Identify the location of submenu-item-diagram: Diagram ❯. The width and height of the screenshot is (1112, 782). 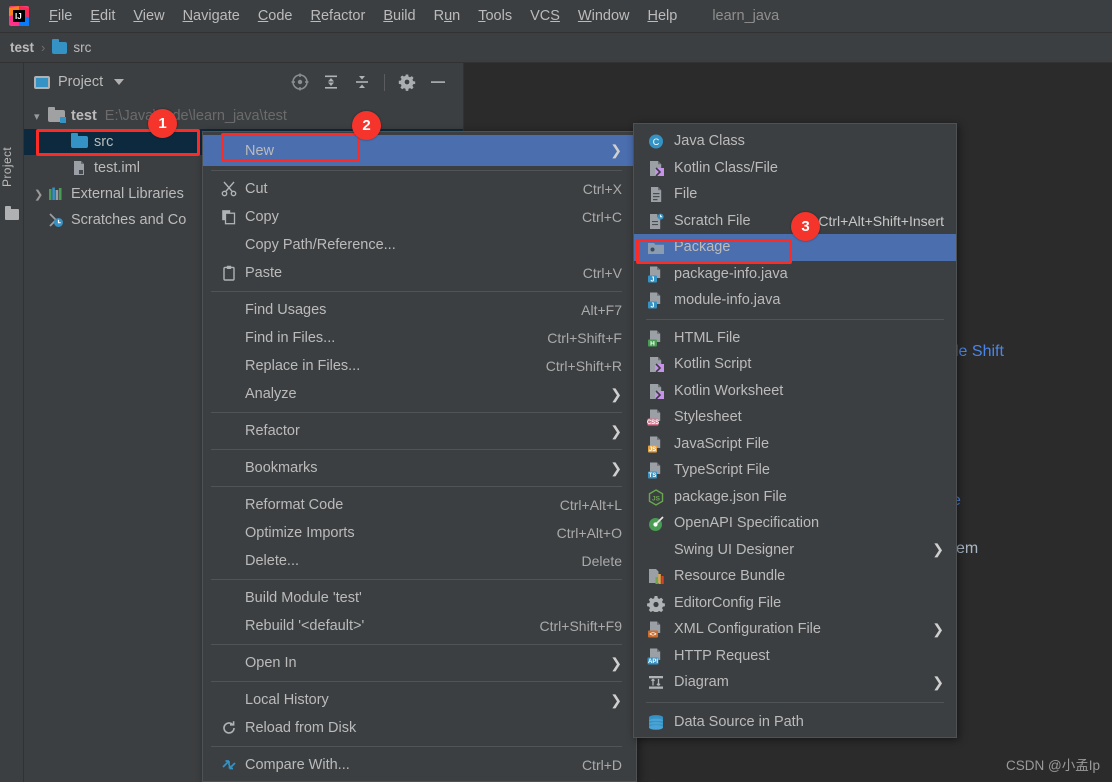
(795, 682).